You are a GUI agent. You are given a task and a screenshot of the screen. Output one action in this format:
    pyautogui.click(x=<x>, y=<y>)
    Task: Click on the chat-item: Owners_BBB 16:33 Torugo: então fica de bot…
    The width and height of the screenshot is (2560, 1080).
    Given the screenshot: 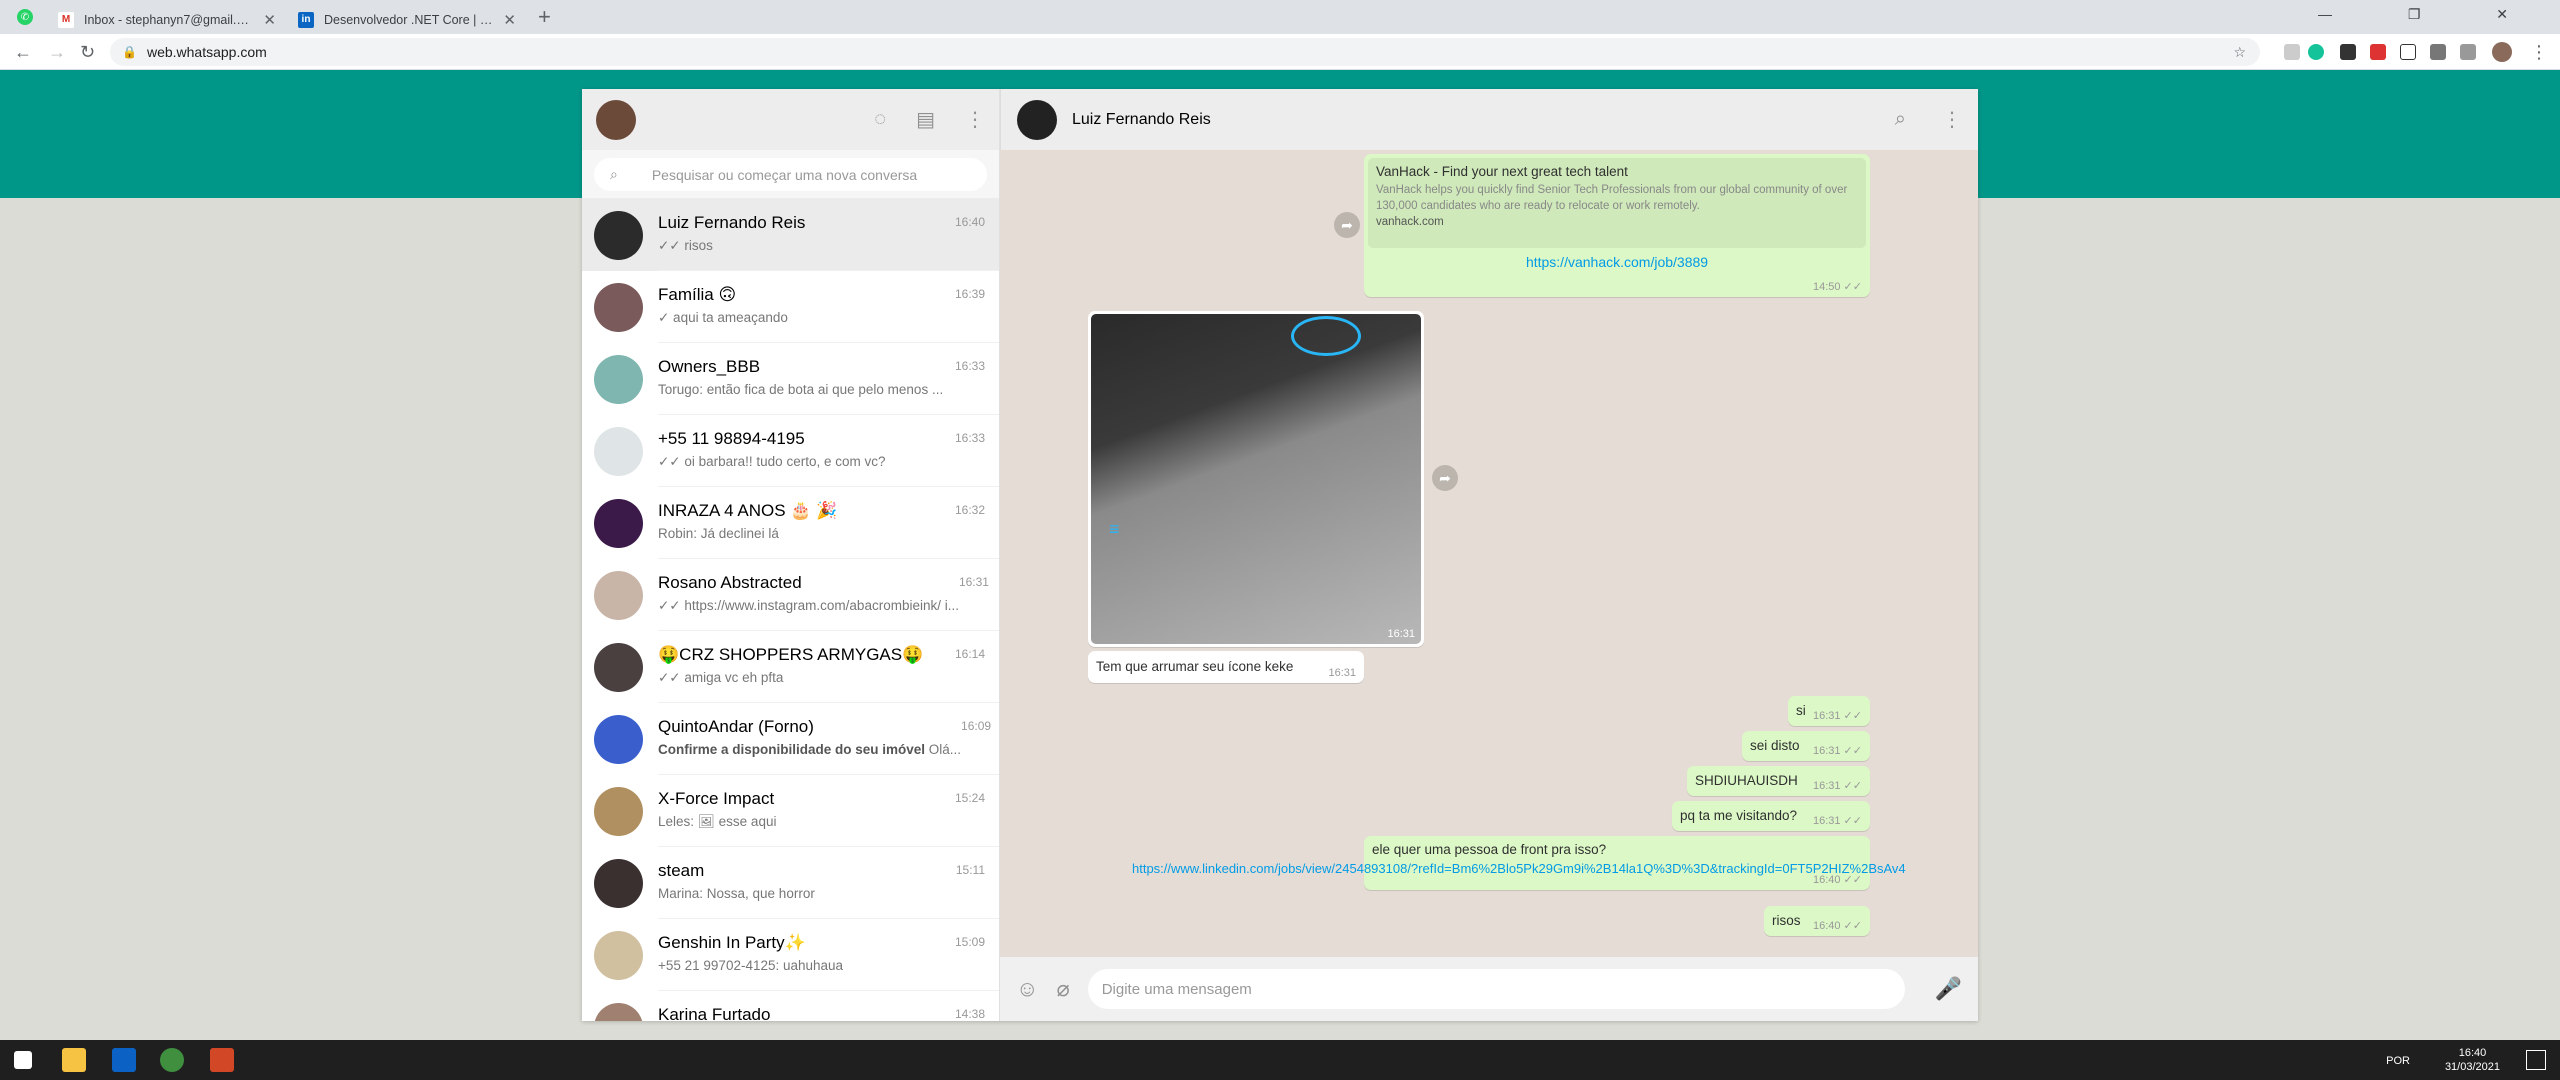 What is the action you would take?
    pyautogui.click(x=790, y=379)
    